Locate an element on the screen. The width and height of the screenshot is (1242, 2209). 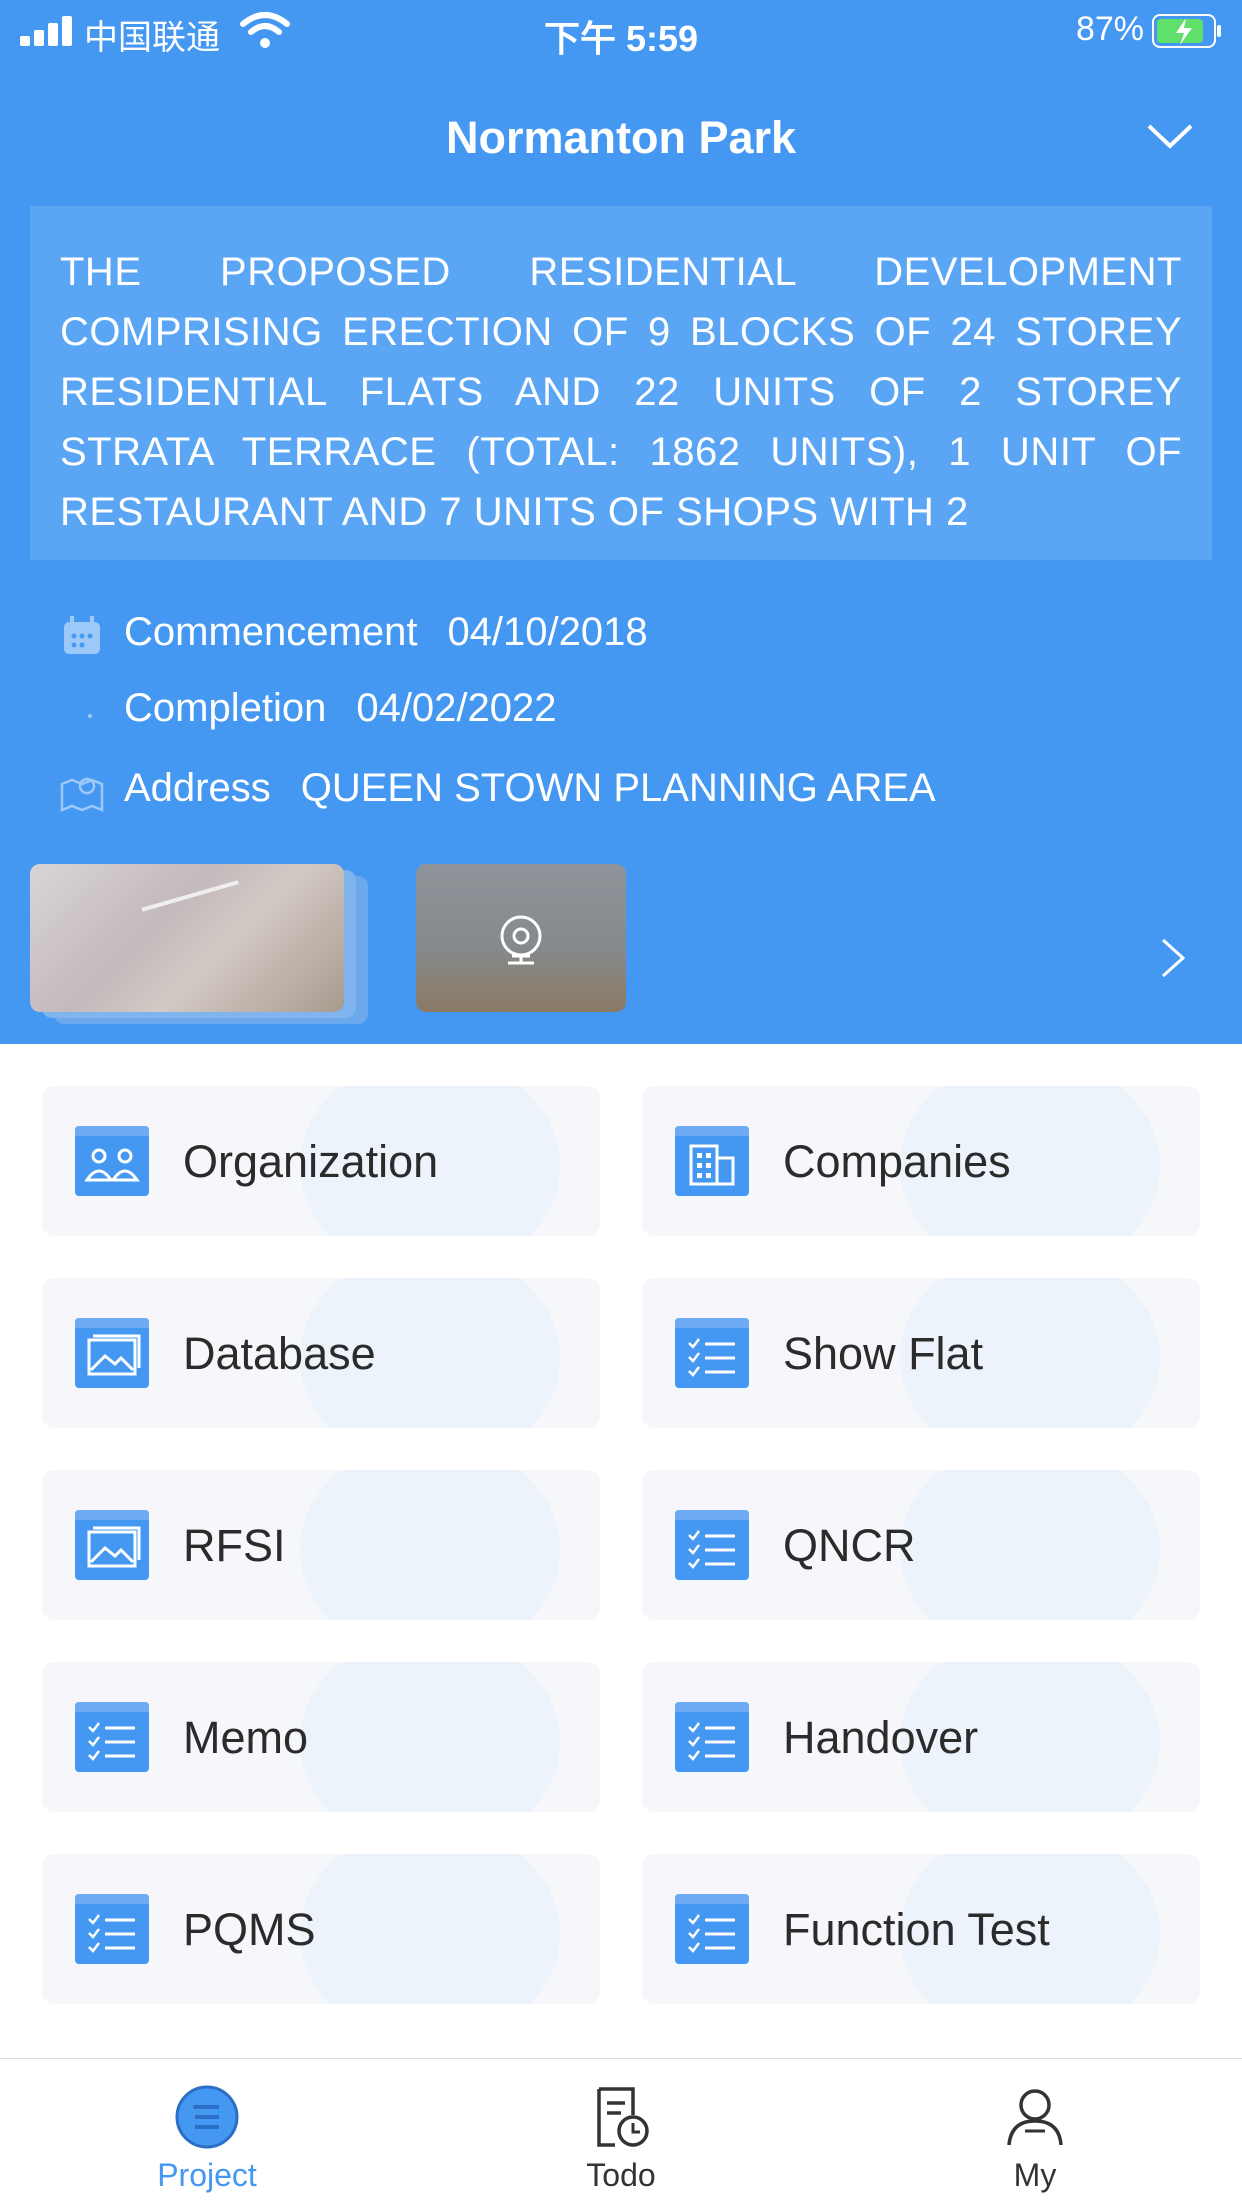
user-profile-icon is located at coordinates (1035, 2117).